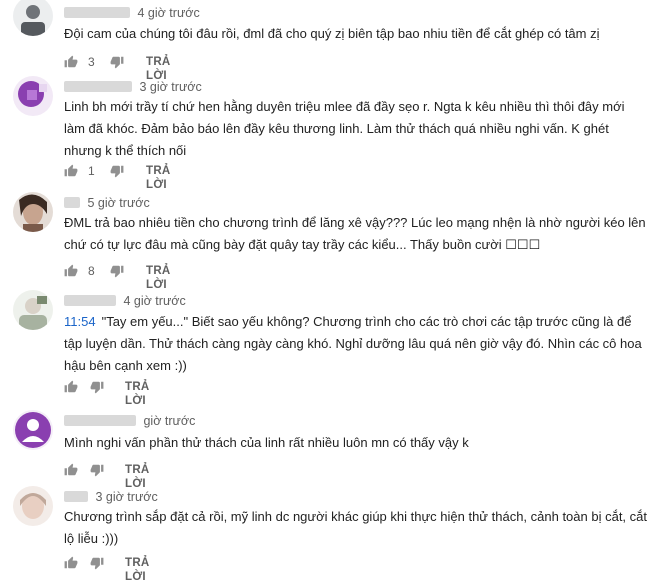 This screenshot has height=586, width=660. What do you see at coordinates (91, 62) in the screenshot?
I see `like-count: 3` at bounding box center [91, 62].